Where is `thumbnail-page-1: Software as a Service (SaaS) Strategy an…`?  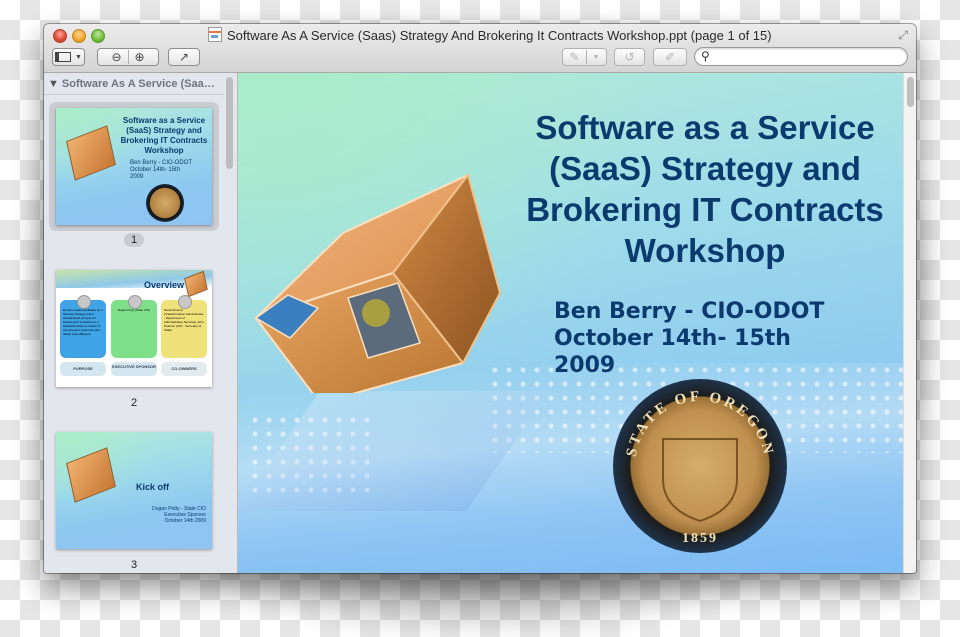 thumbnail-page-1: Software as a Service (SaaS) Strategy an… is located at coordinates (134, 166).